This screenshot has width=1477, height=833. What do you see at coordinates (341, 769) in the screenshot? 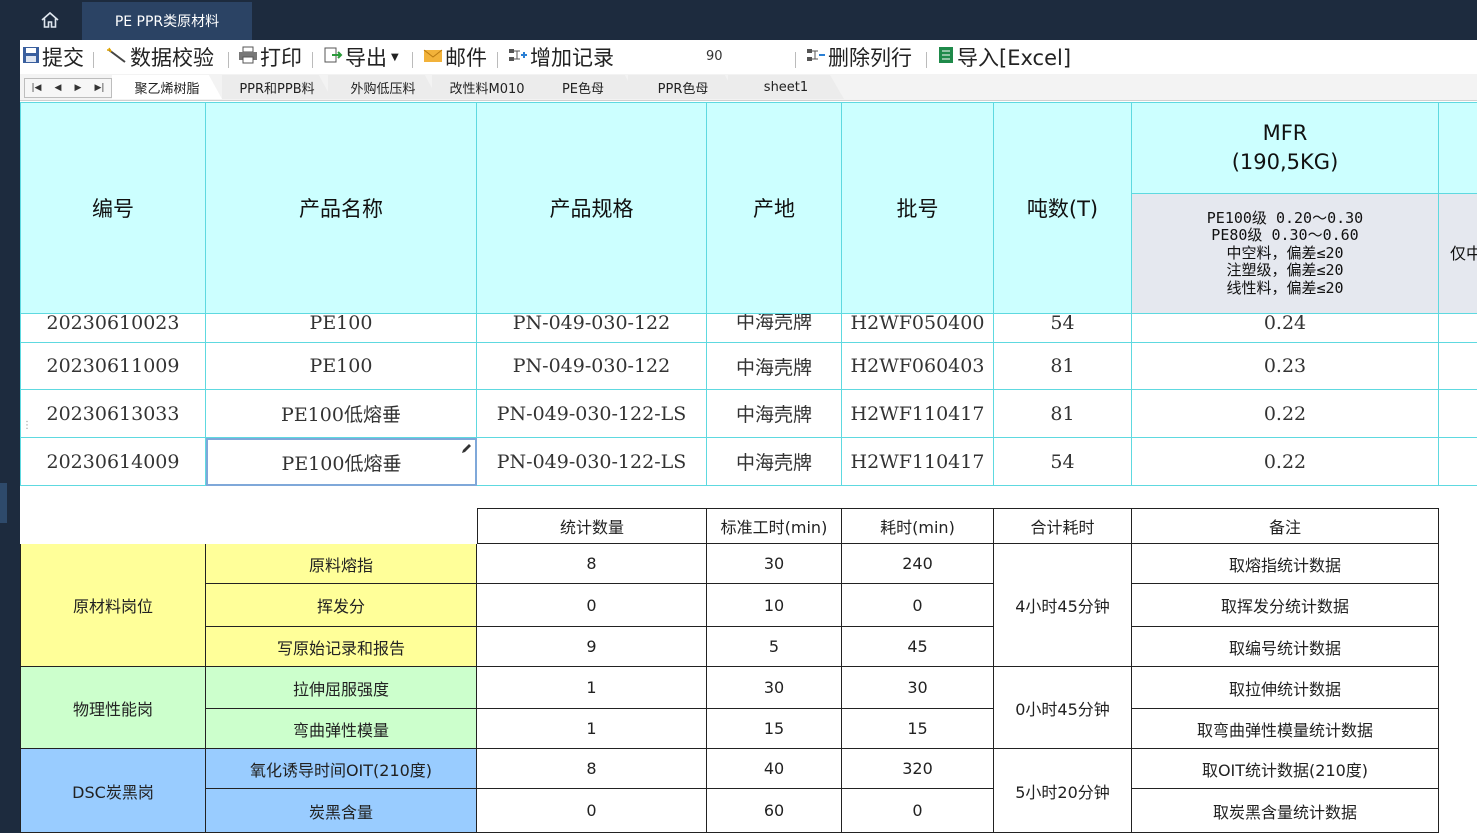
I see `stats-item-label: 氧化诱导时间OIT(210度)` at bounding box center [341, 769].